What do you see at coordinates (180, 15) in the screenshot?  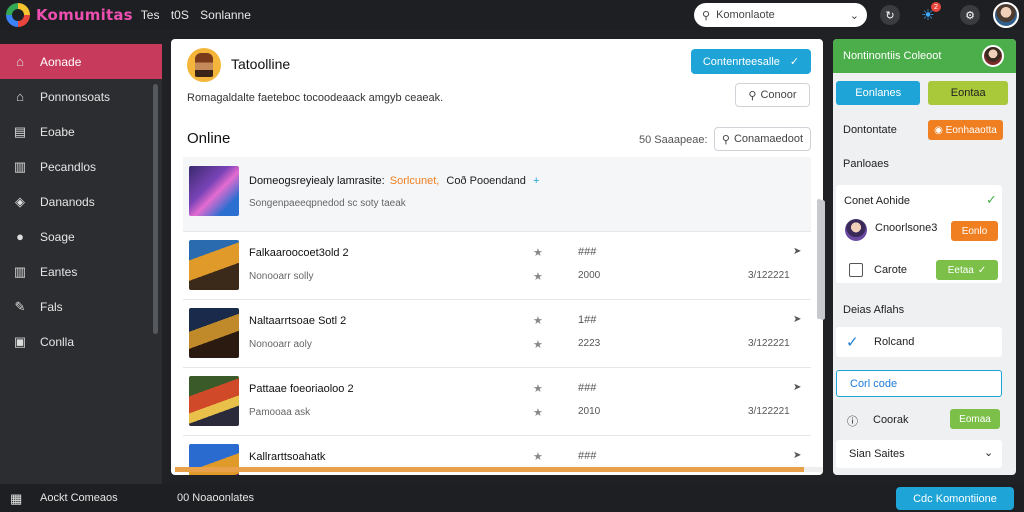 I see `top-nav-item-2: t0S` at bounding box center [180, 15].